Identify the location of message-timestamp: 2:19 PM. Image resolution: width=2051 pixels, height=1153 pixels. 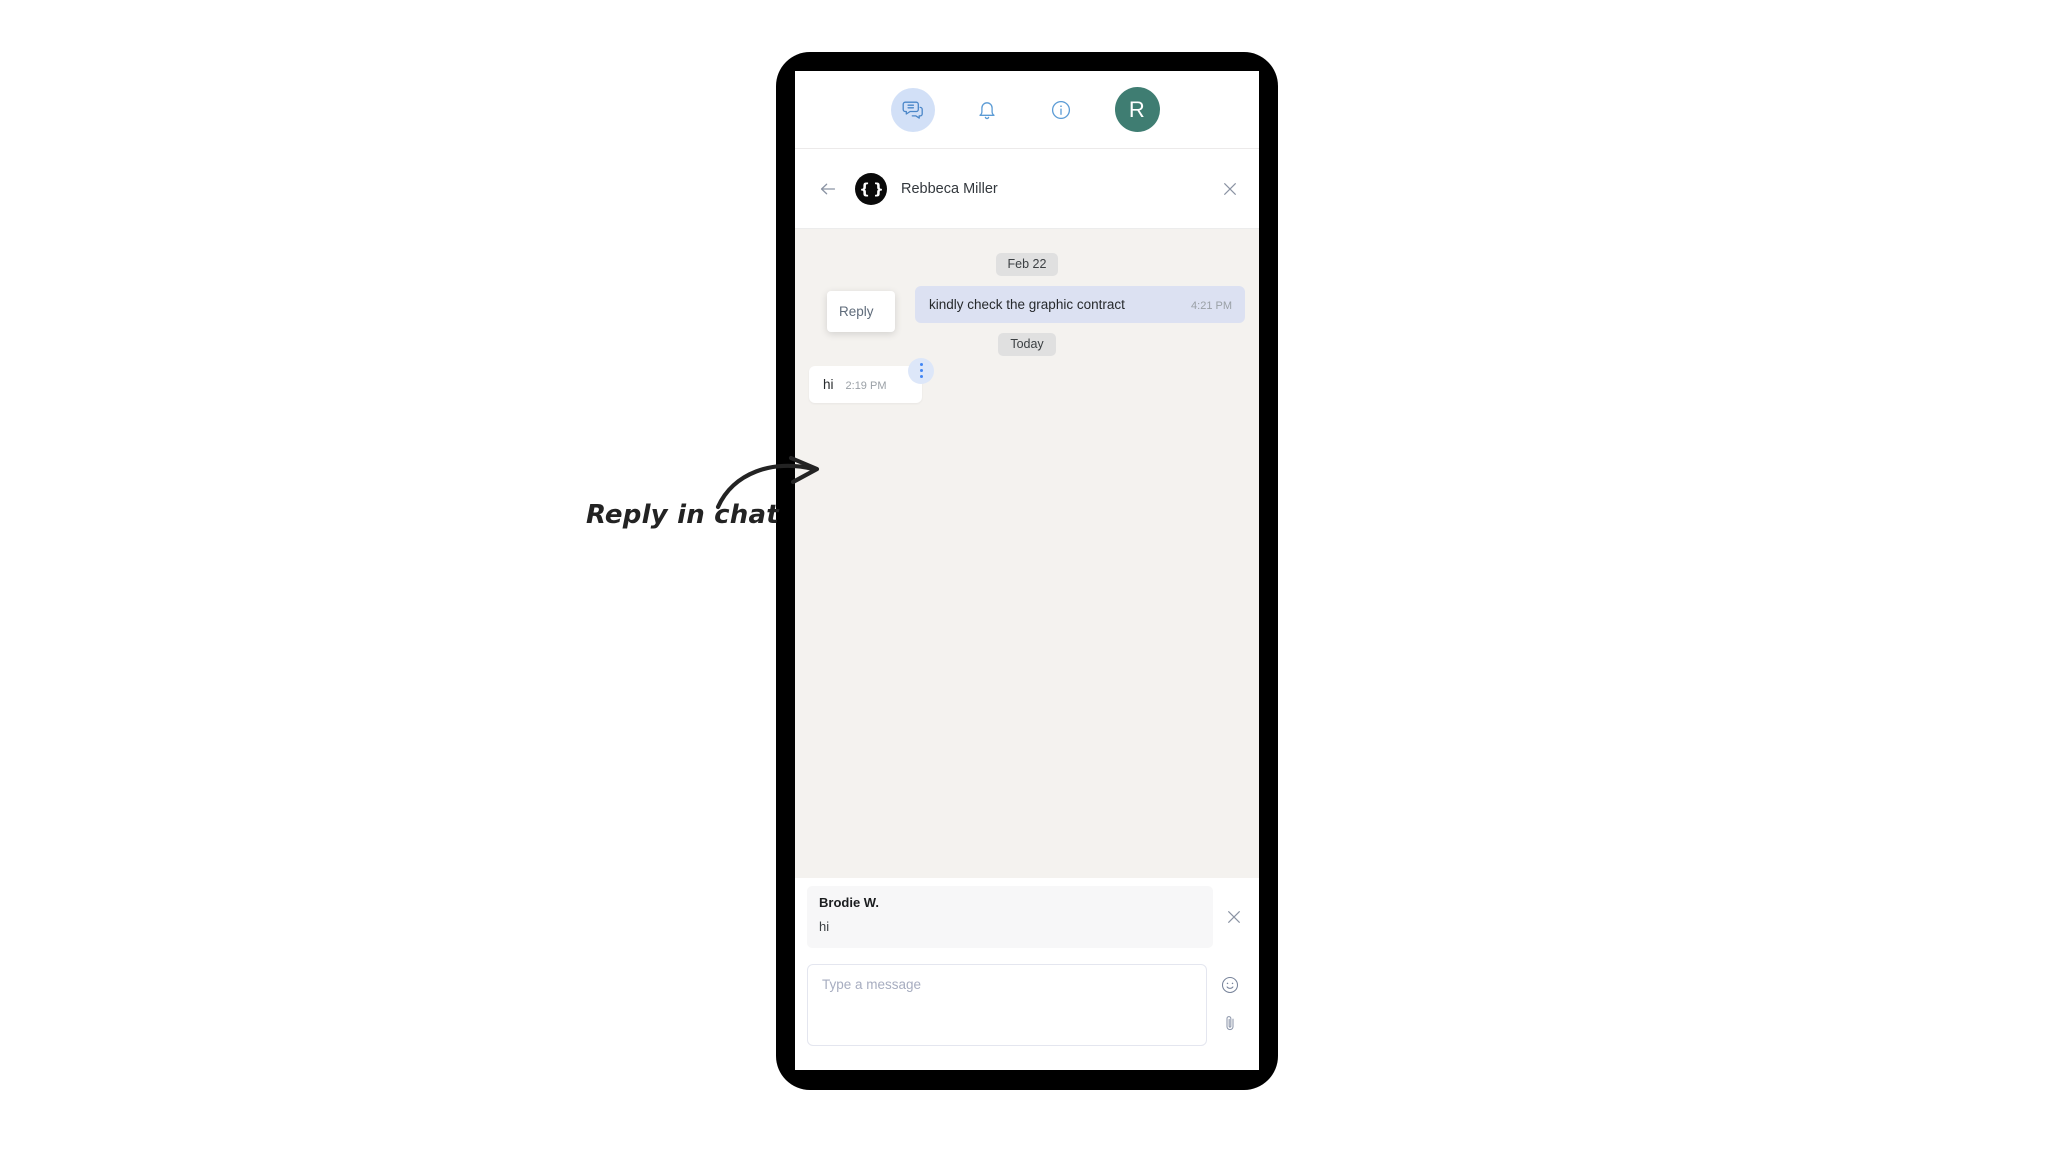
(866, 385).